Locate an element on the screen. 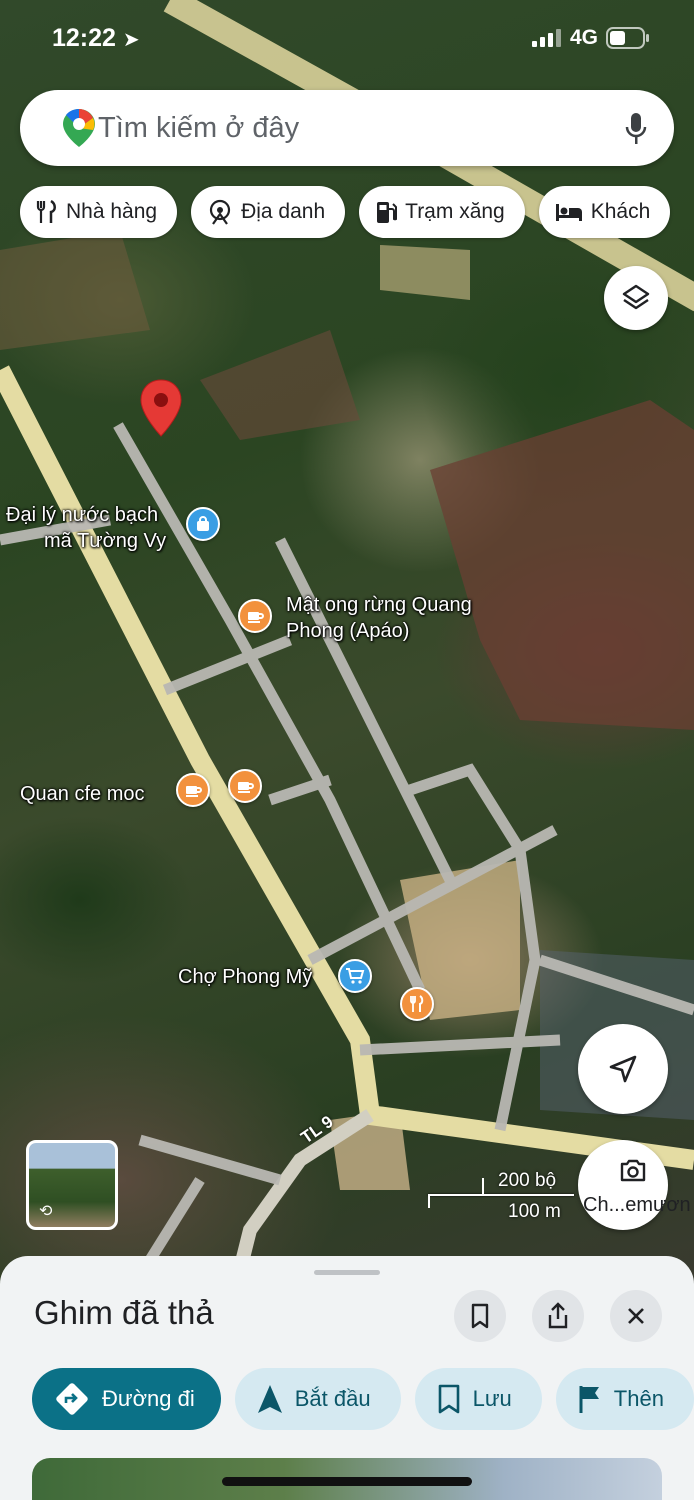  poi-market is located at coordinates (355, 976).